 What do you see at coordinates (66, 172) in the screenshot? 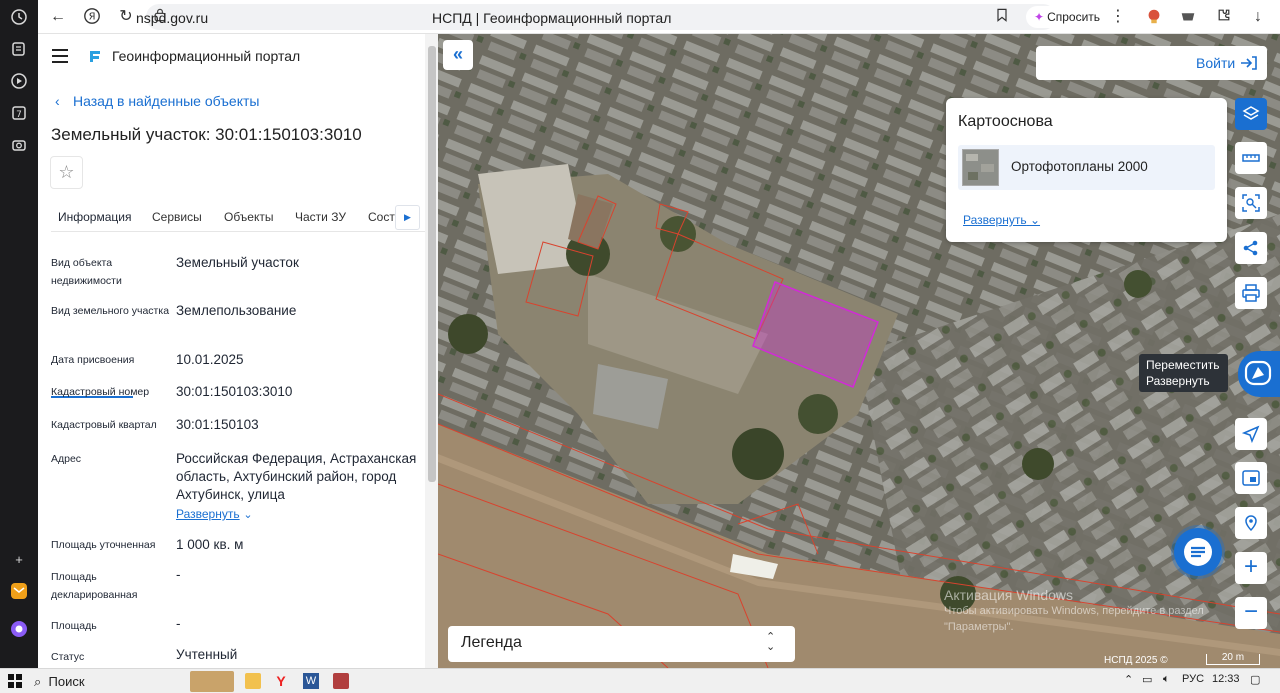
I see `favorite-star-icon: ☆` at bounding box center [66, 172].